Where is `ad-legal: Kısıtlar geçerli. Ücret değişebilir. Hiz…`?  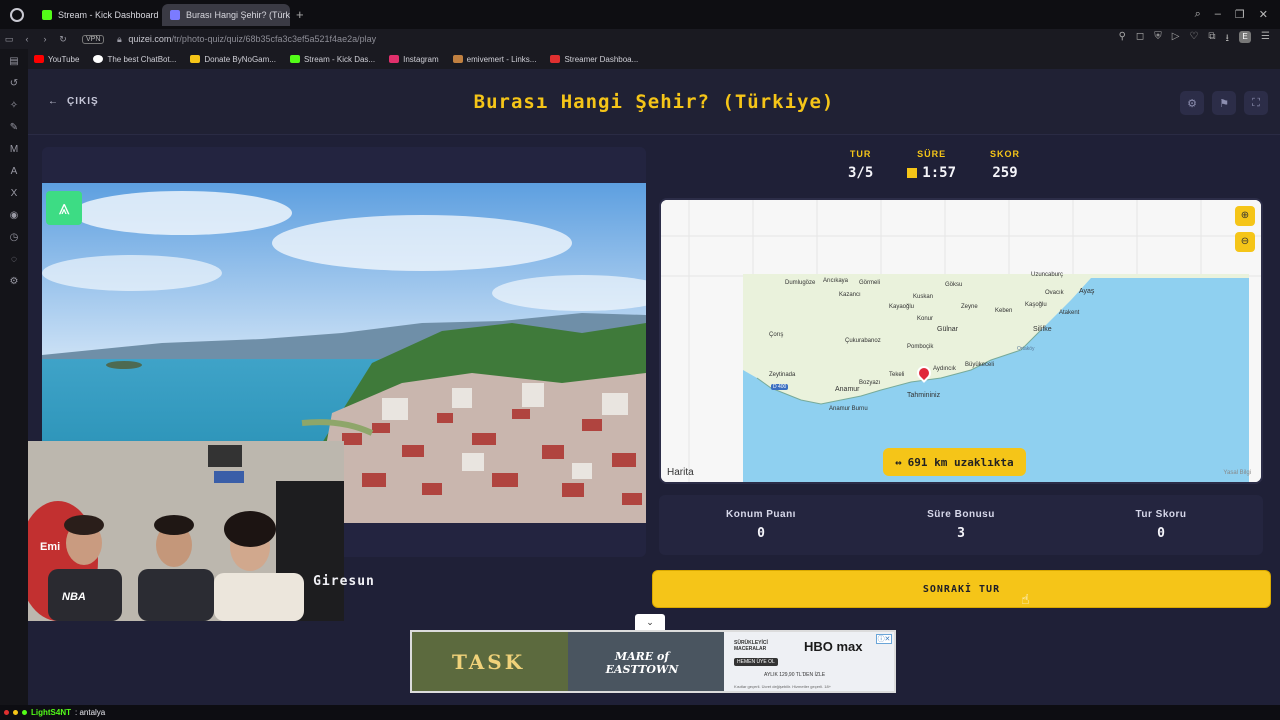 ad-legal: Kısıtlar geçerli. Ücret değişebilir. Hiz… is located at coordinates (783, 686).